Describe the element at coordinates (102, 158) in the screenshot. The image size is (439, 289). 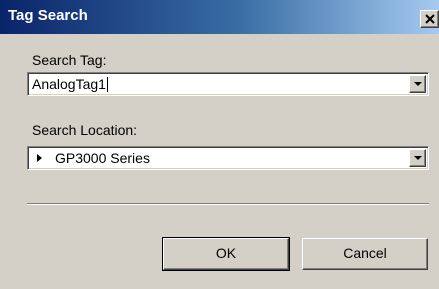
I see `search-location-value: GP3000 Series` at that location.